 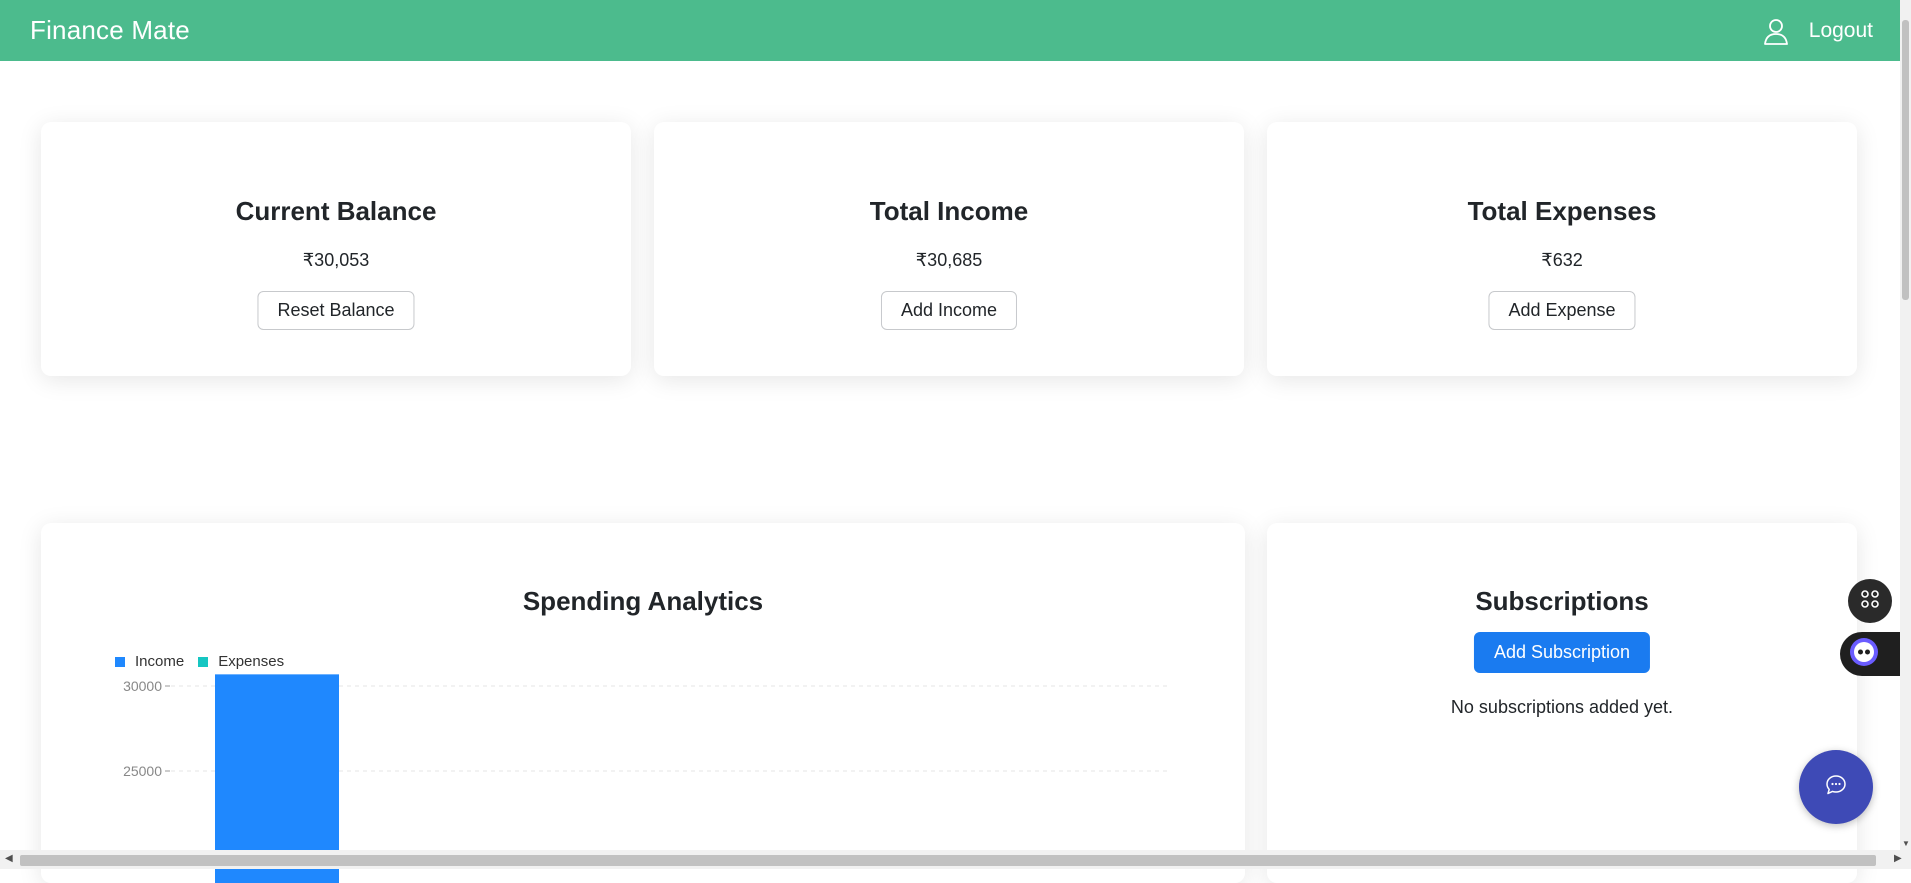 I want to click on top-navbar: Finance Mate Logout, so click(x=950, y=30).